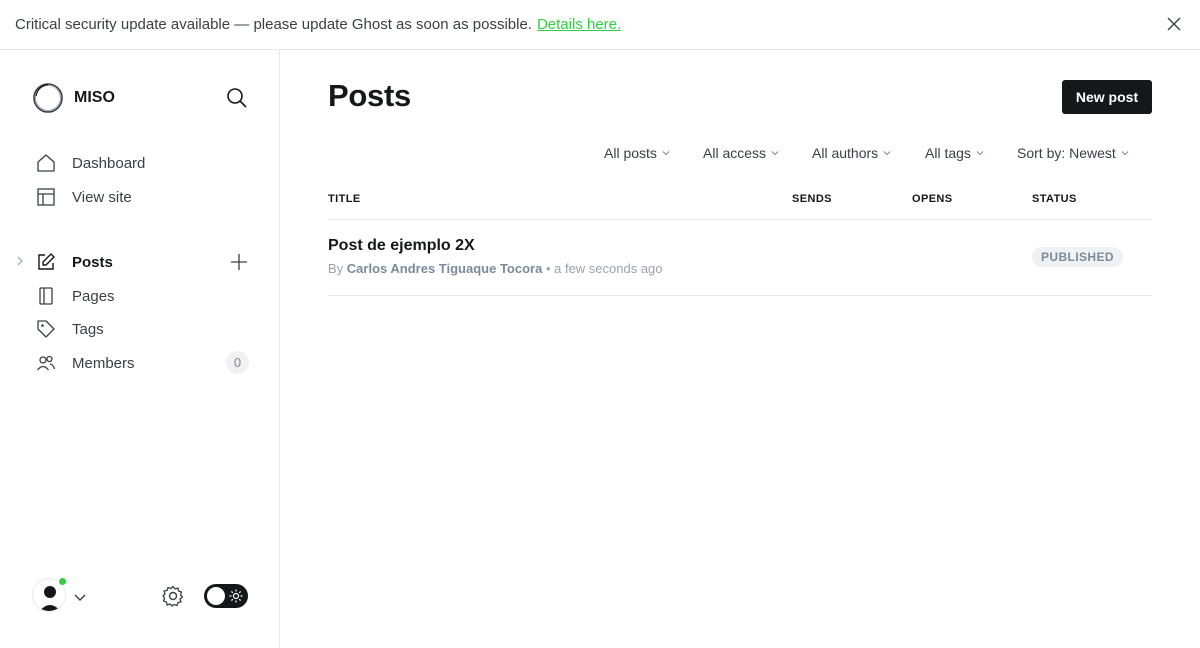 The height and width of the screenshot is (648, 1200). I want to click on search-icon, so click(237, 98).